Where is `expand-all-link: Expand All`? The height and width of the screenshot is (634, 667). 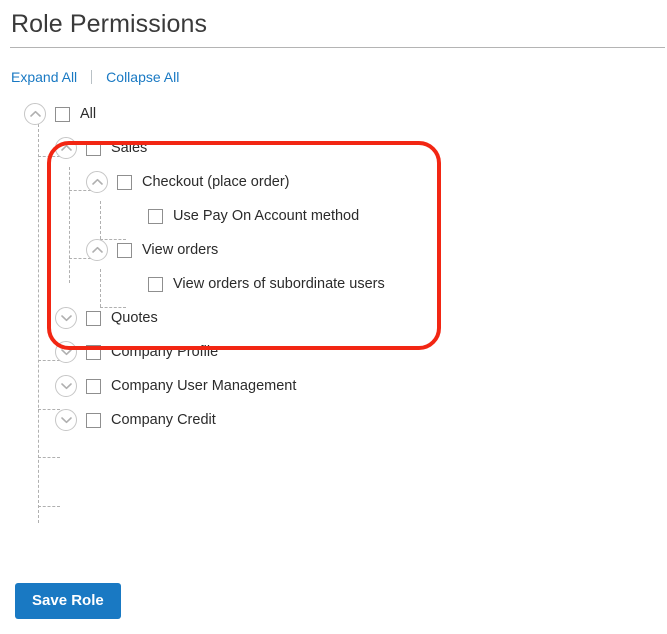 expand-all-link: Expand All is located at coordinates (44, 77).